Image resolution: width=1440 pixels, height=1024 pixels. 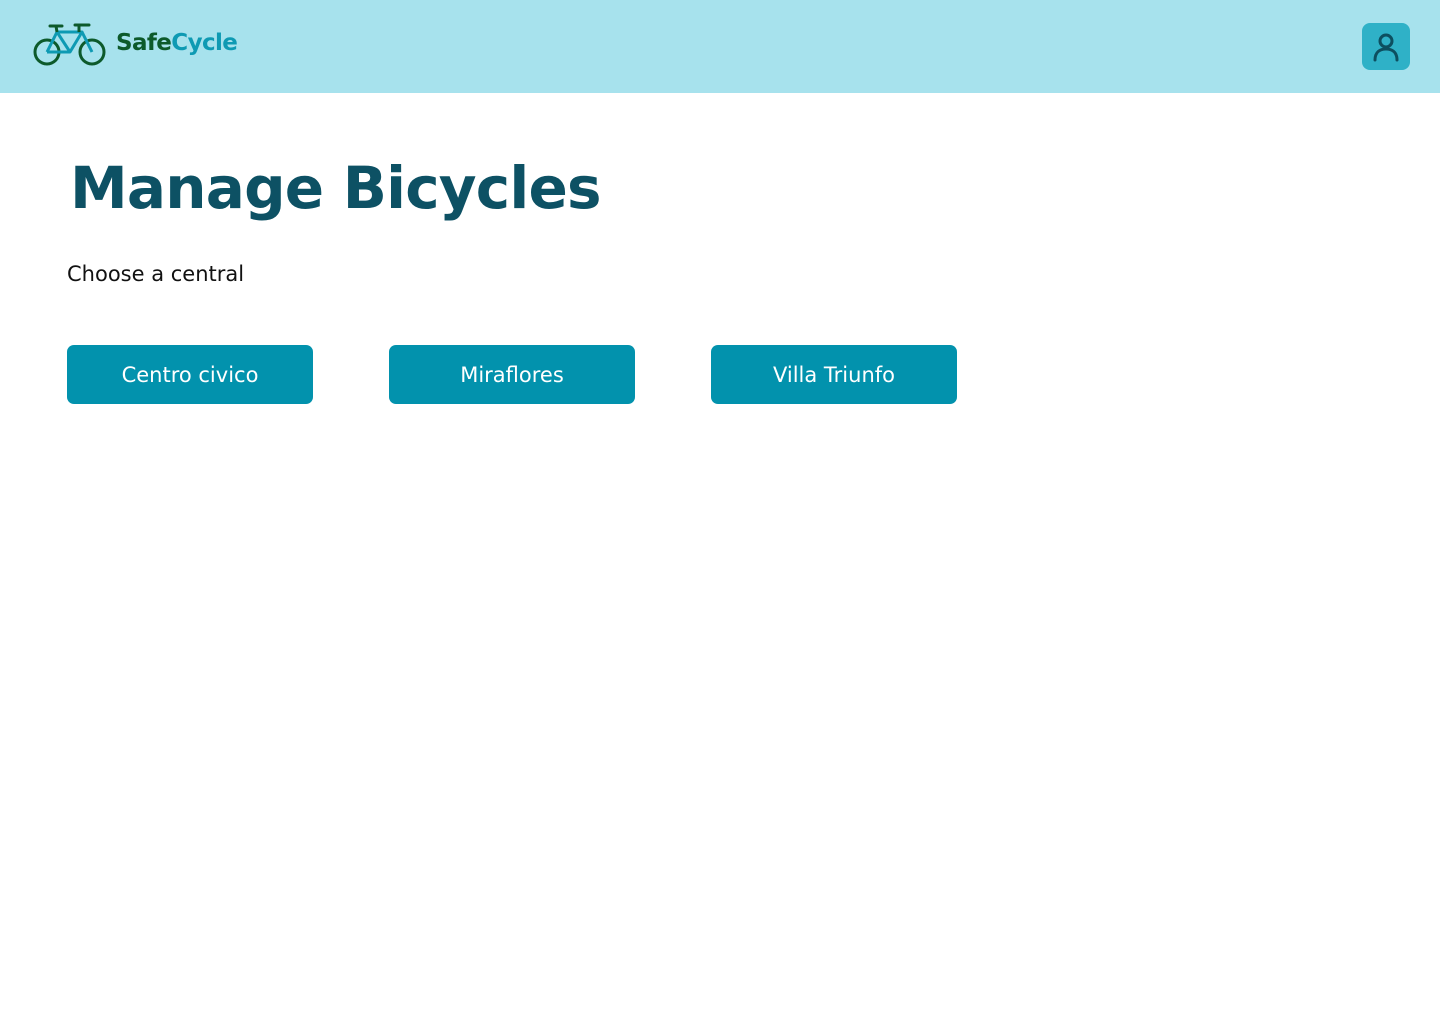 I want to click on profile-button, so click(x=1386, y=46).